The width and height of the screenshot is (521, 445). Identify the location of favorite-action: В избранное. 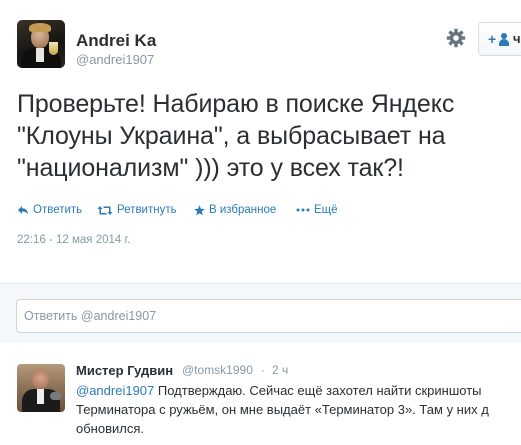
(235, 210).